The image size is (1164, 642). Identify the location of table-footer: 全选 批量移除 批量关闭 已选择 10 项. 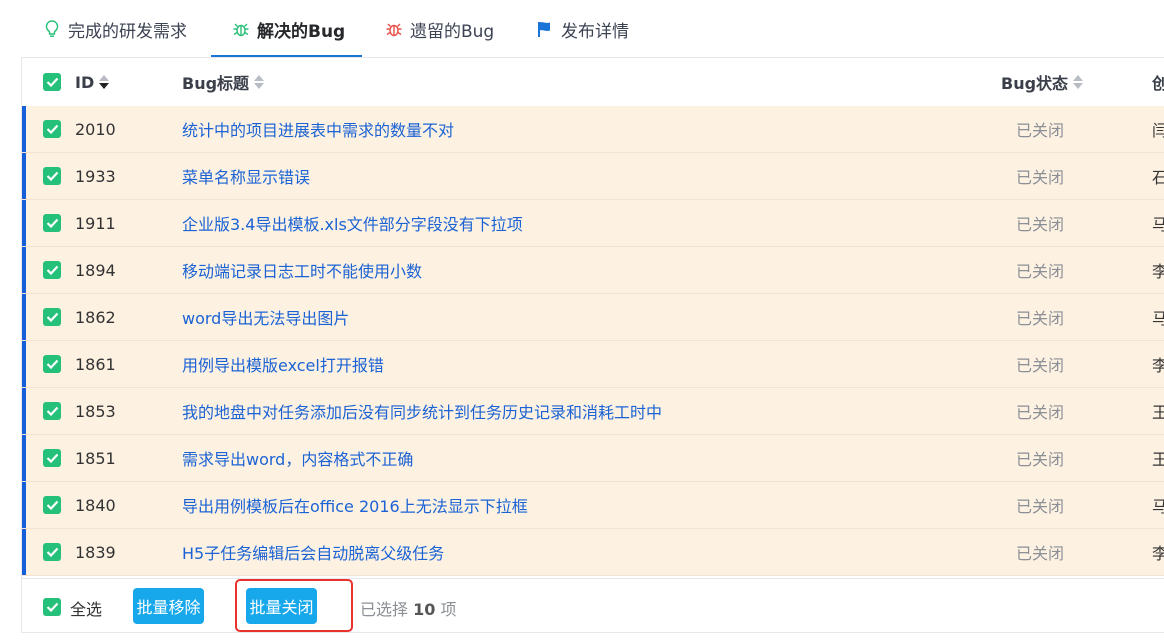
(593, 606).